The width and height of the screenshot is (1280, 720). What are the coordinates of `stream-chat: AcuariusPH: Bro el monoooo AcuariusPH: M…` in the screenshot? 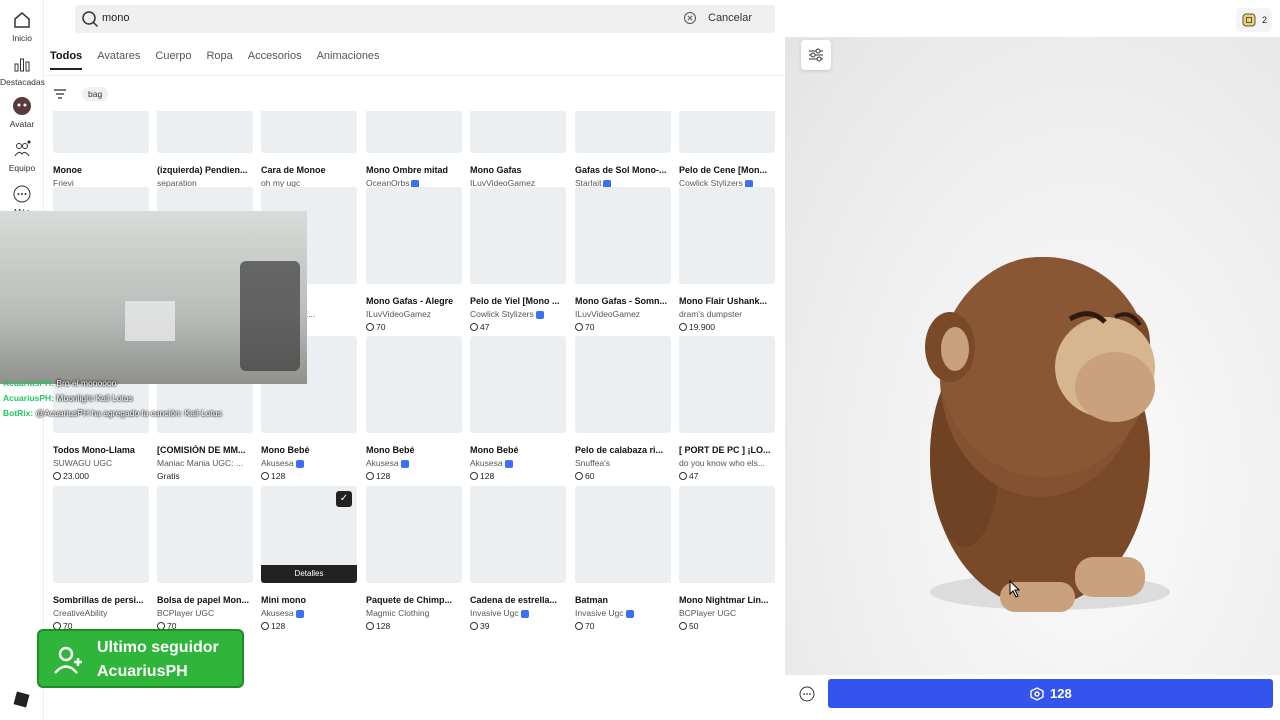 It's located at (148, 400).